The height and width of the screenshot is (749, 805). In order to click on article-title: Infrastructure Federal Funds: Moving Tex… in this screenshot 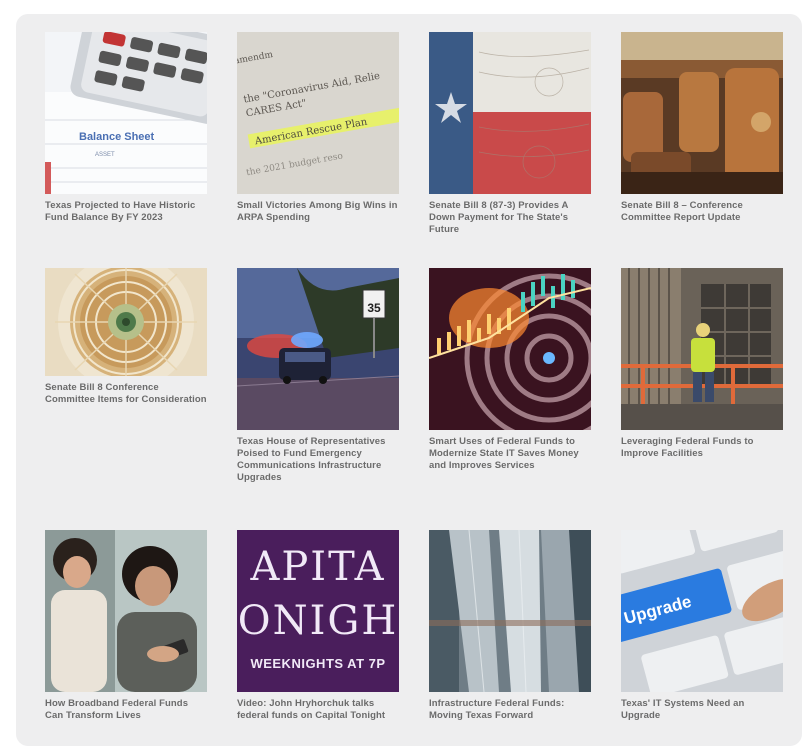, I will do `click(510, 710)`.